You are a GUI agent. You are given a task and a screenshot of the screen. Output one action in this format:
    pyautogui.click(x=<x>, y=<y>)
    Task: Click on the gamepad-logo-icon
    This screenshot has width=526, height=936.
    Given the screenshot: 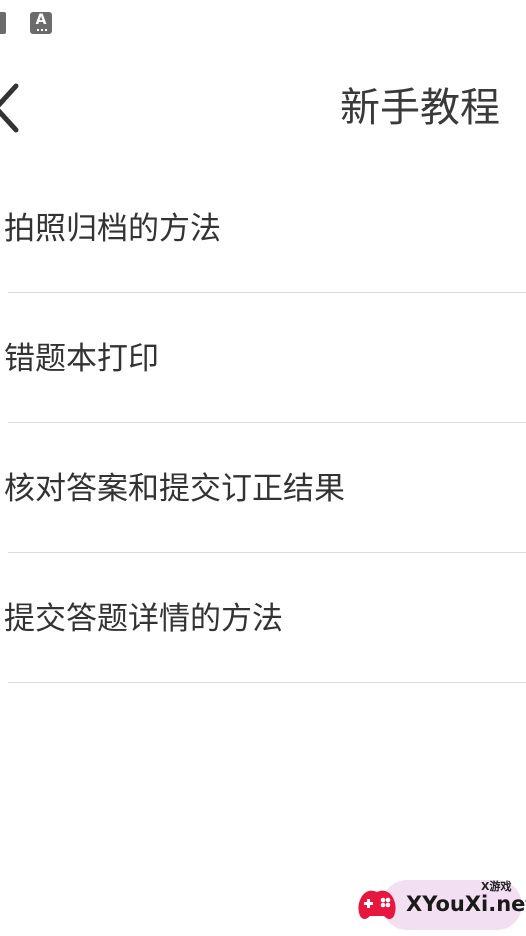 What is the action you would take?
    pyautogui.click(x=377, y=904)
    